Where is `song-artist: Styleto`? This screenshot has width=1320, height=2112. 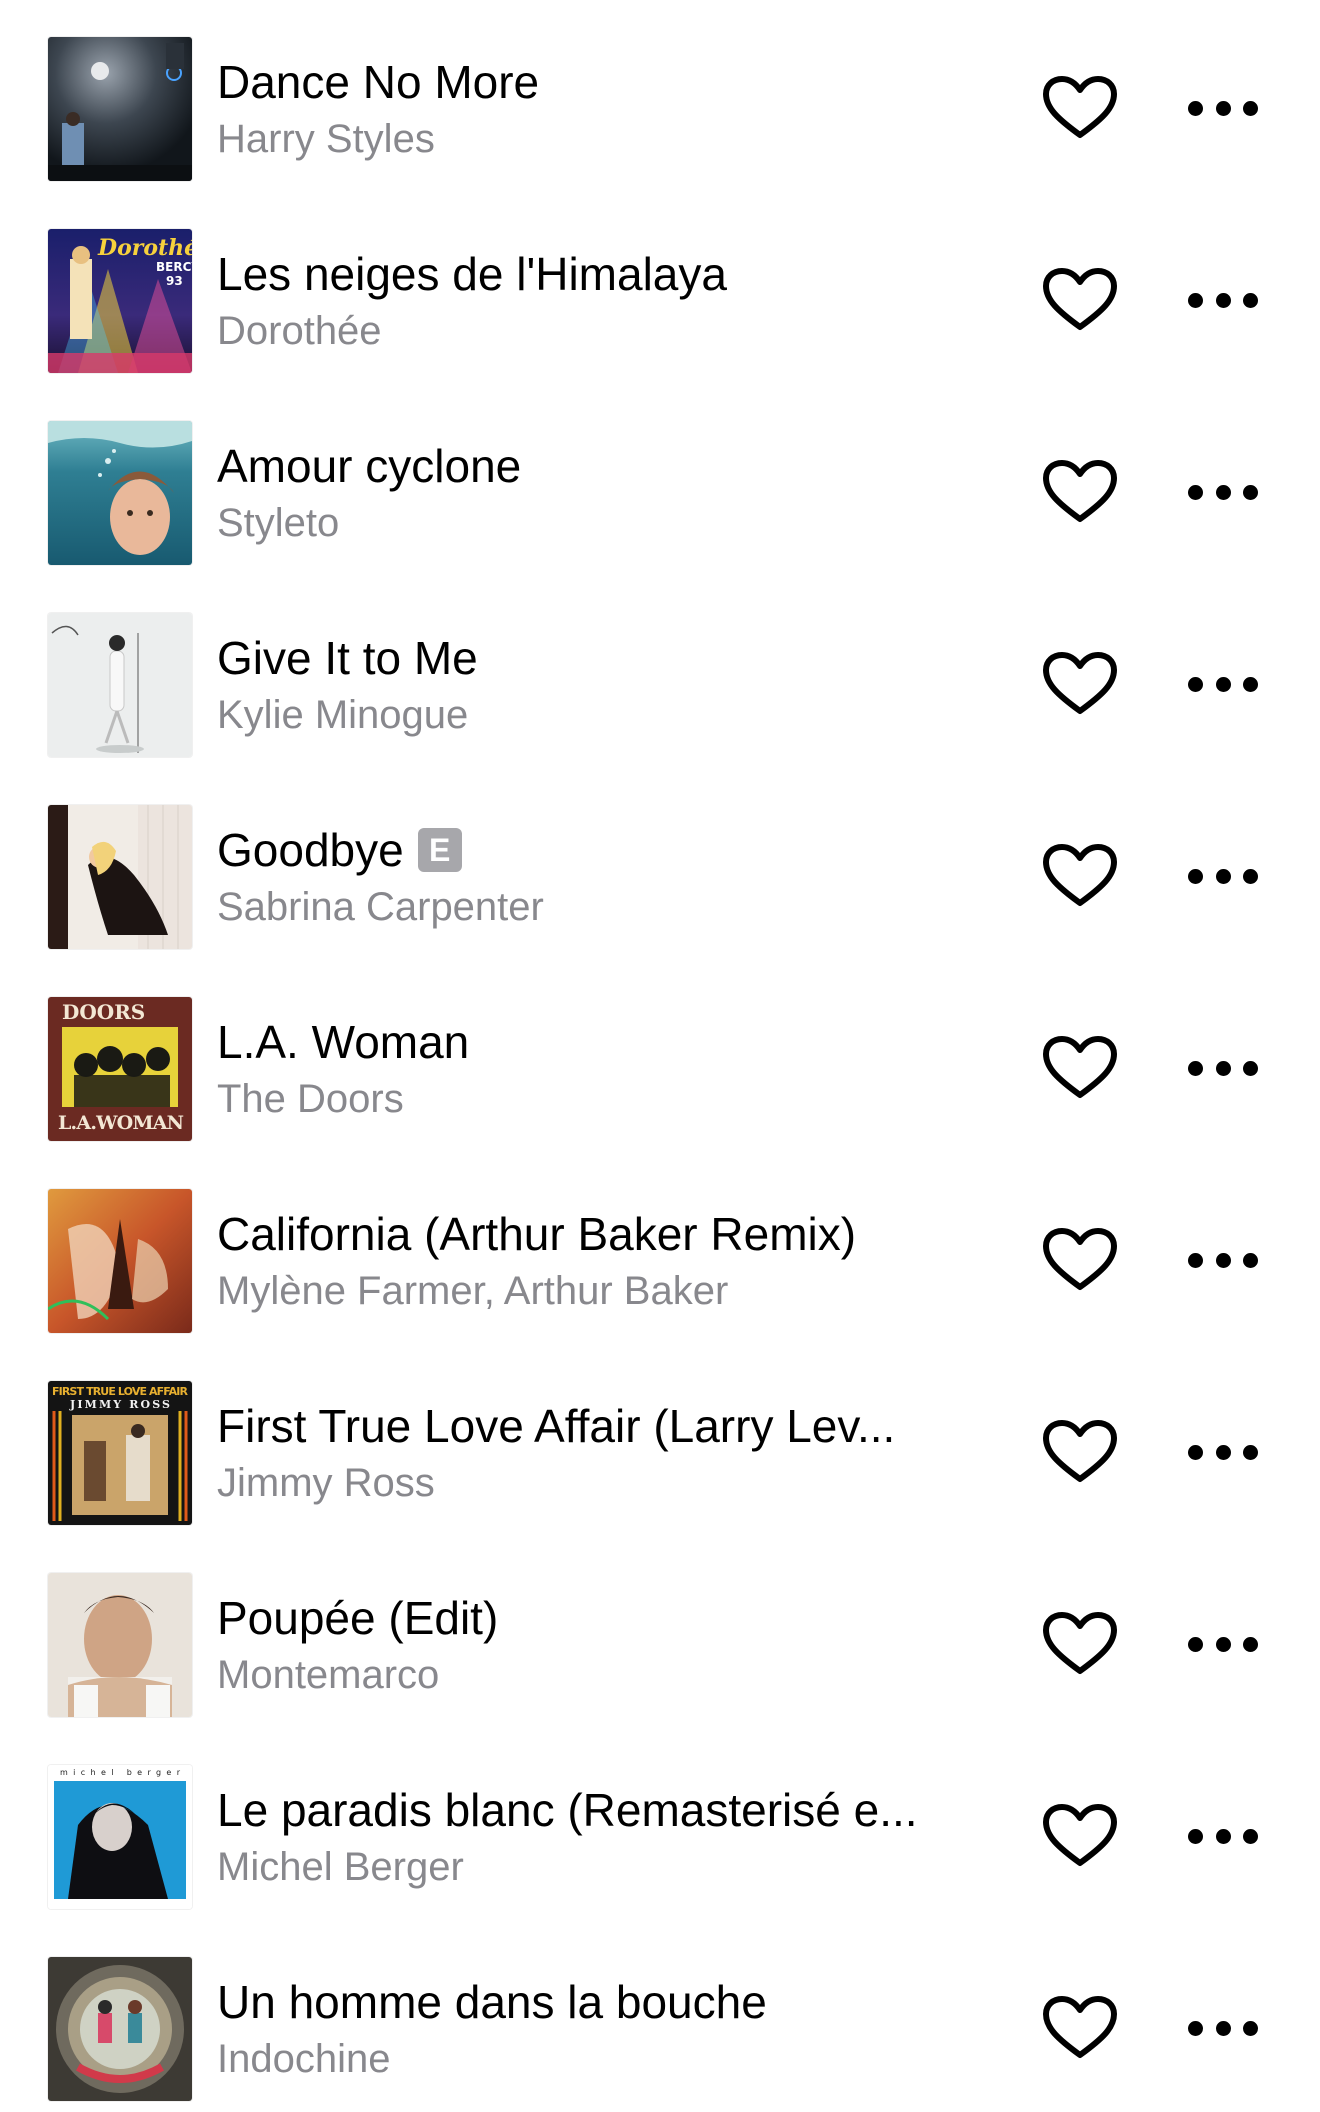
song-artist: Styleto is located at coordinates (278, 523).